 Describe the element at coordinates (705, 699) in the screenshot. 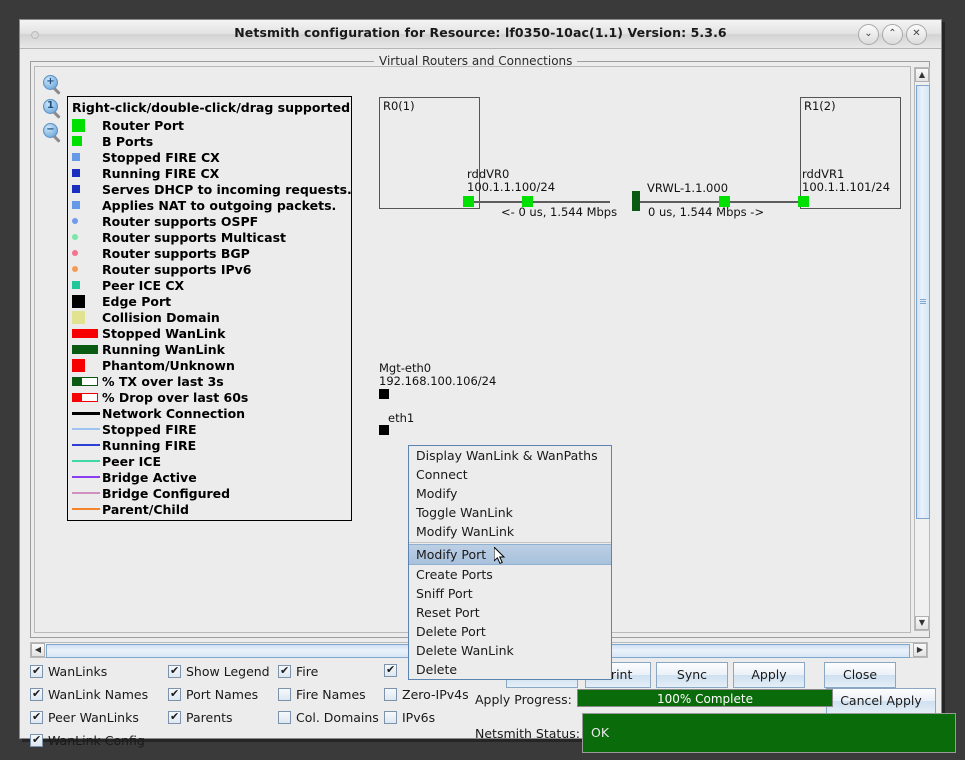

I see `apply-progress-text: 100% Complete` at that location.